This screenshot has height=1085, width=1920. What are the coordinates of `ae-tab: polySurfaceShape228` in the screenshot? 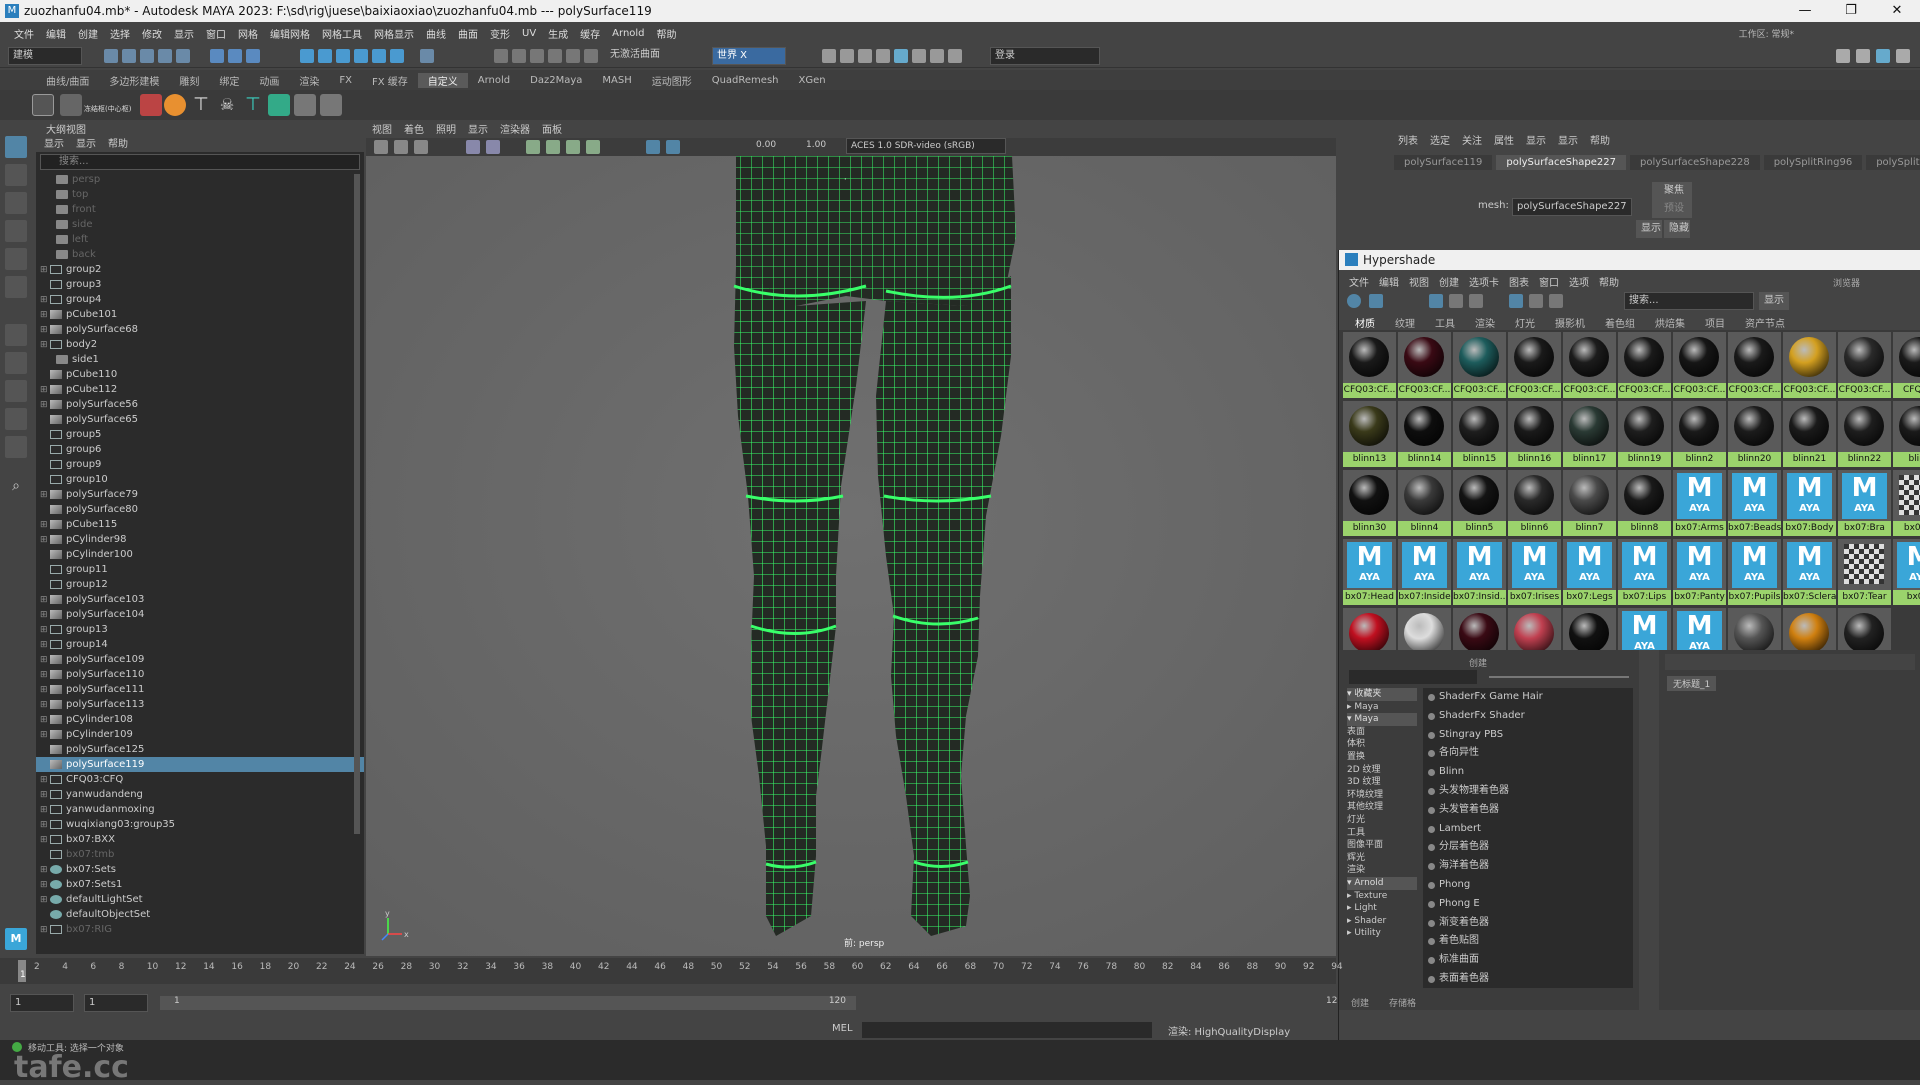 It's located at (1695, 162).